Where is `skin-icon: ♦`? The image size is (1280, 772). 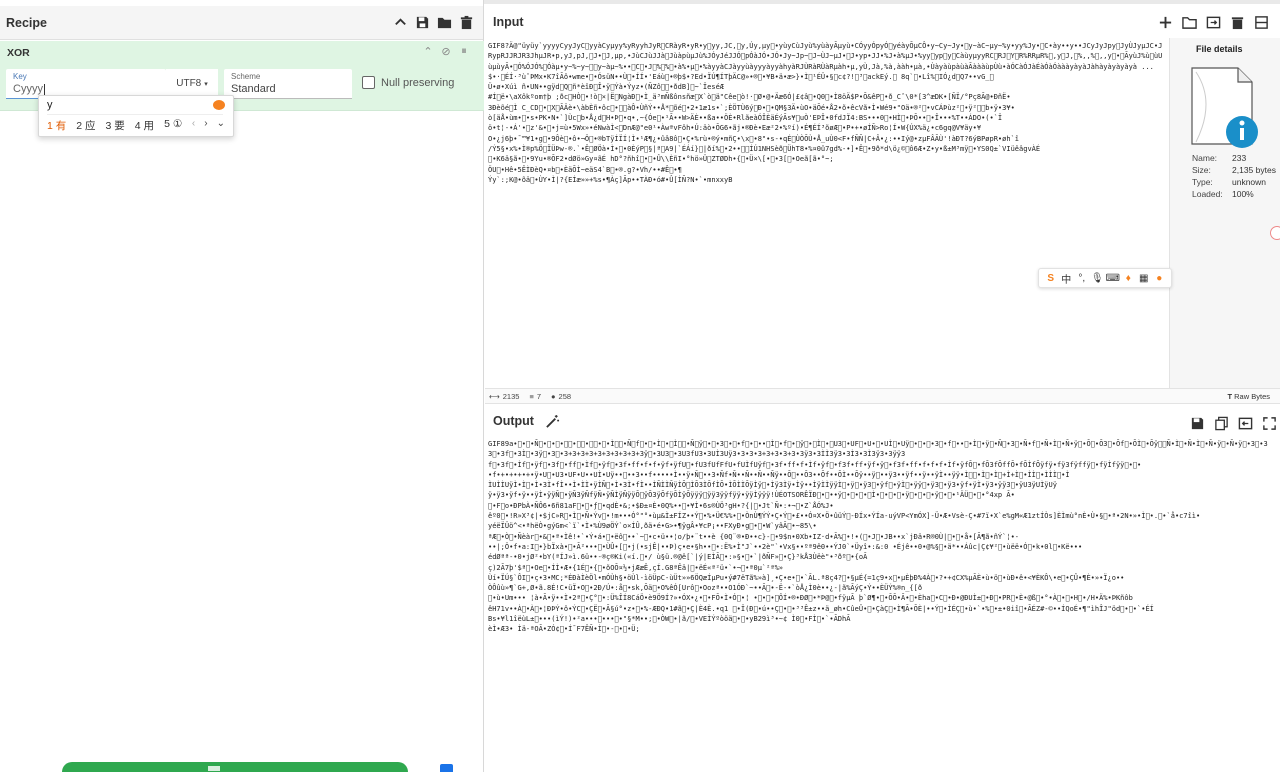 skin-icon: ♦ is located at coordinates (1128, 278).